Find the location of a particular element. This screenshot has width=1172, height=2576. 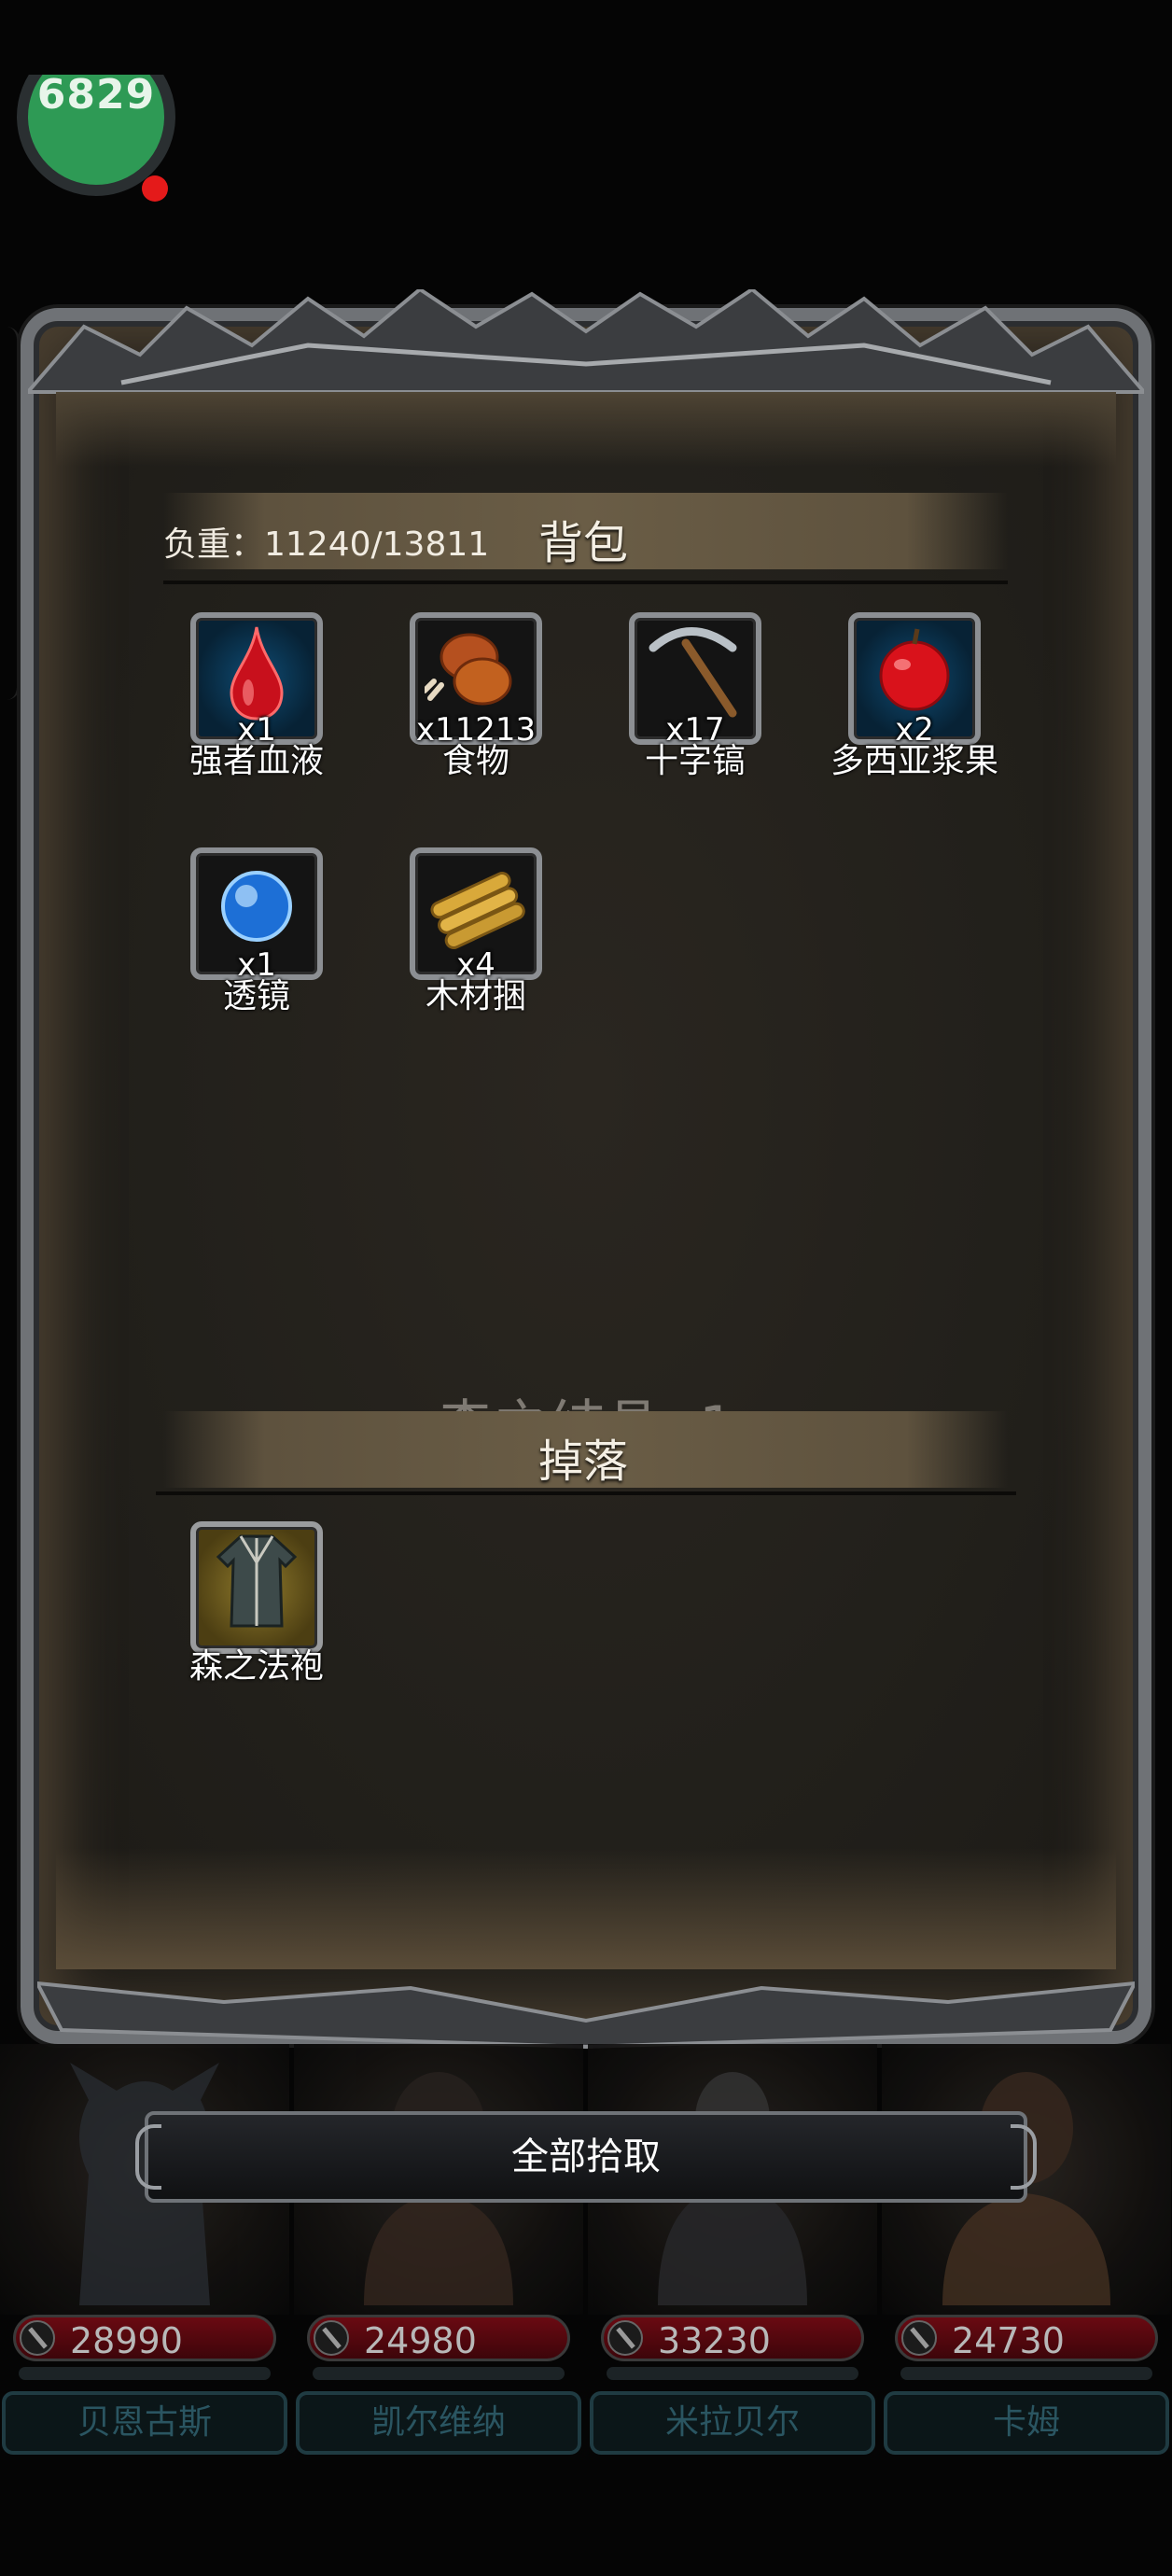

item-slot-pickaxe: x17 is located at coordinates (695, 679).